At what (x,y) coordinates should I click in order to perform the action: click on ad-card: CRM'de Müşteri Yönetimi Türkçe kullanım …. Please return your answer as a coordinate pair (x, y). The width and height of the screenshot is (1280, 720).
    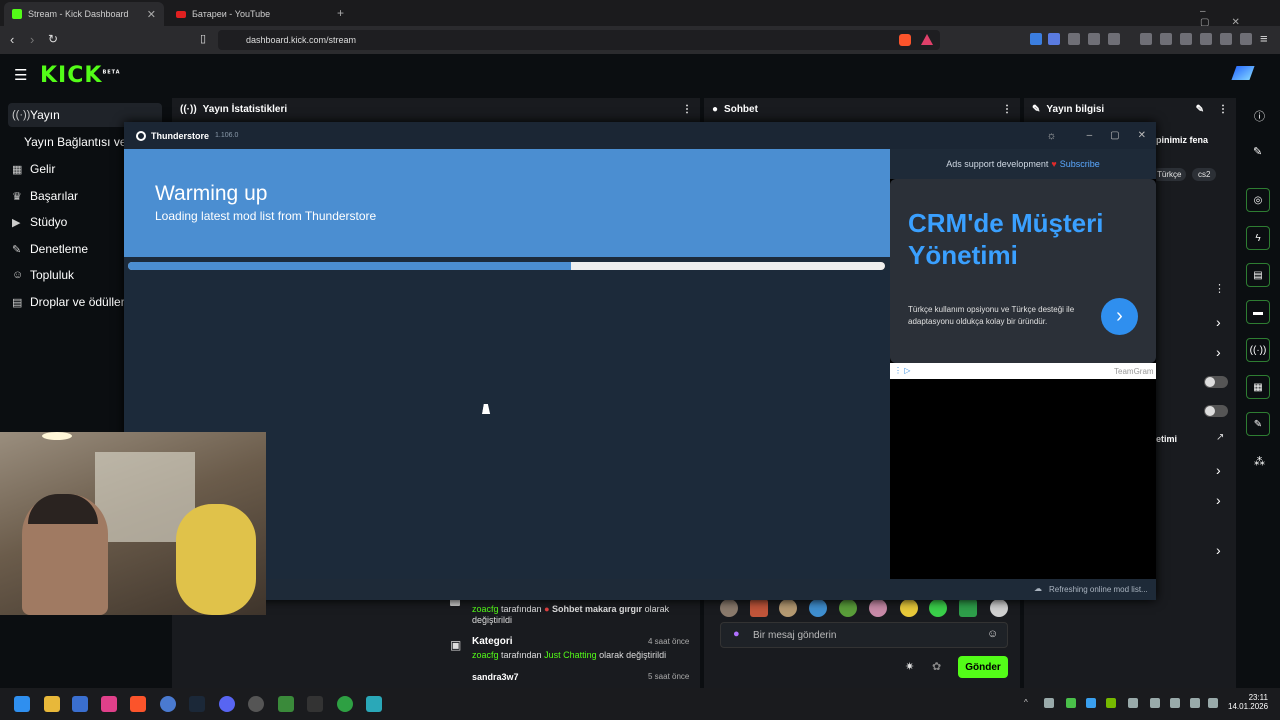
    Looking at the image, I should click on (1023, 271).